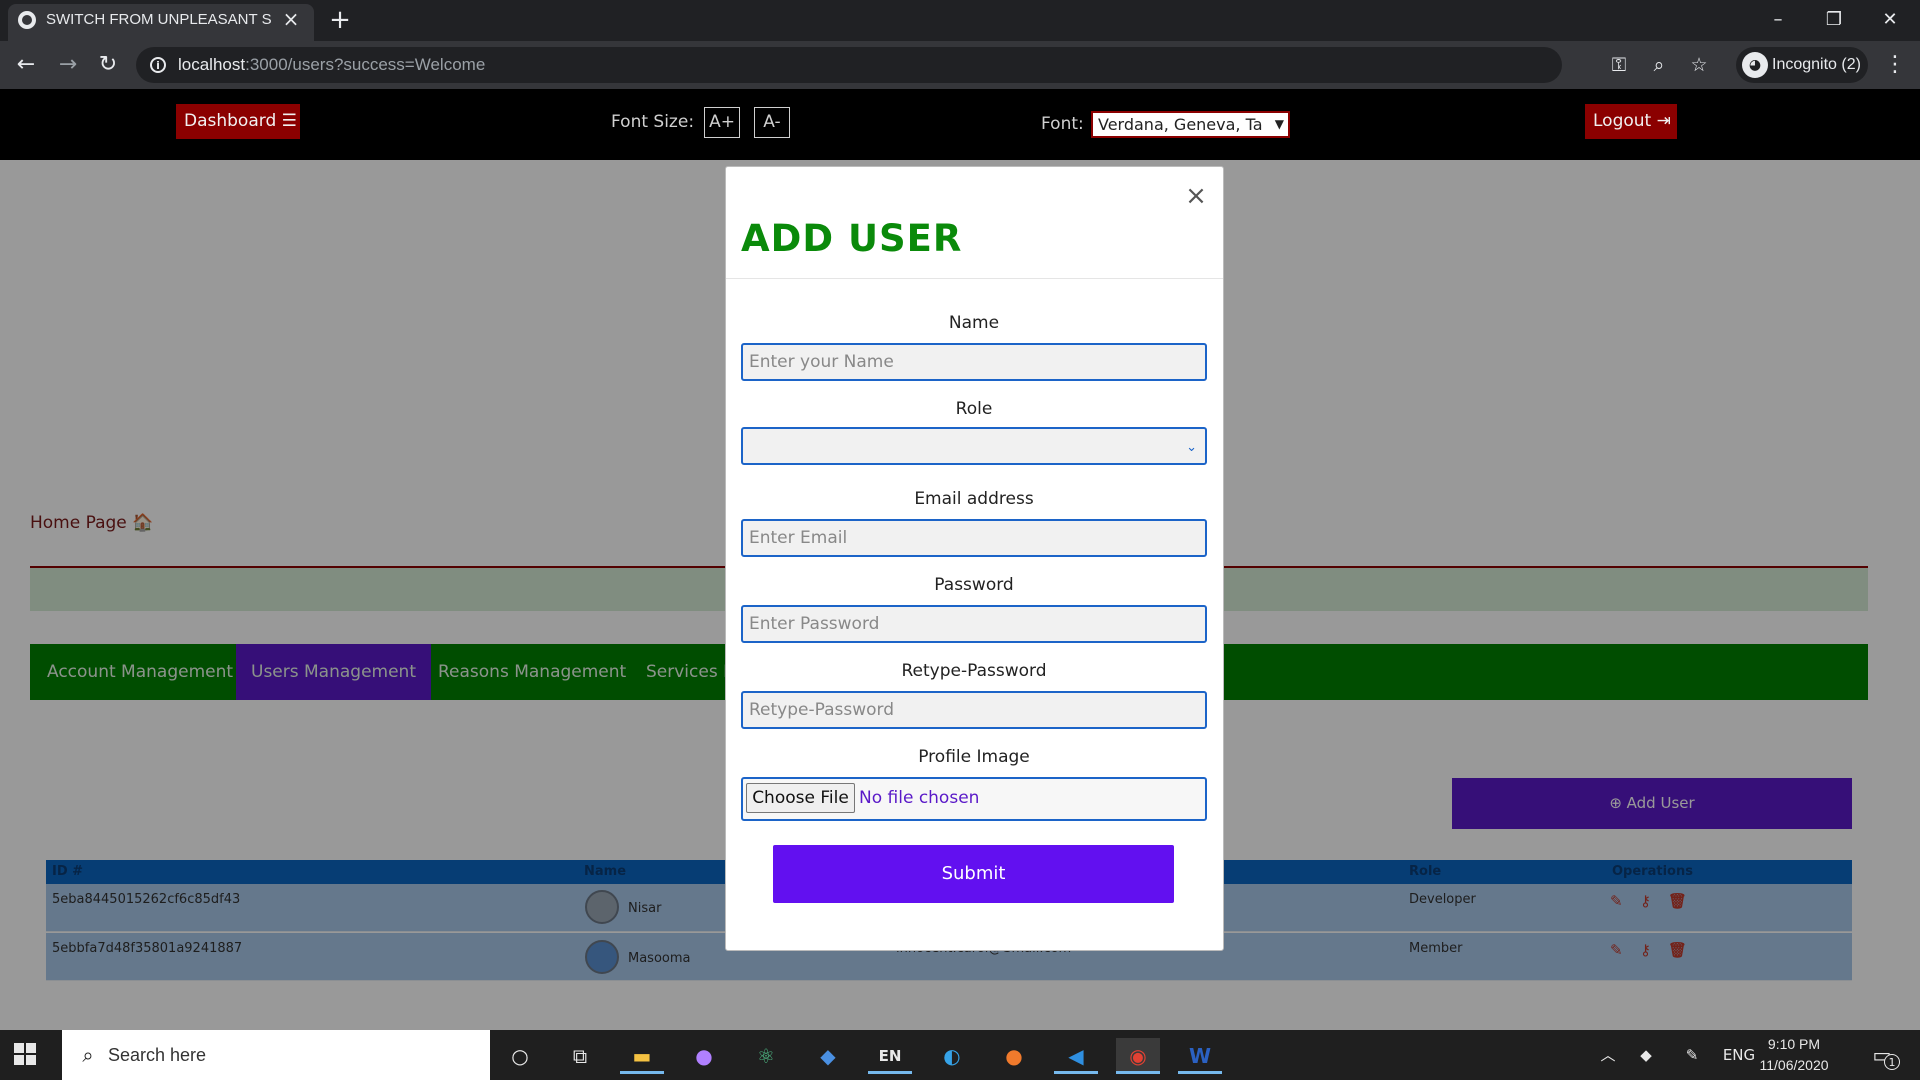 The height and width of the screenshot is (1080, 1920). What do you see at coordinates (642, 1056) in the screenshot?
I see `file-explorer-icon: ▬` at bounding box center [642, 1056].